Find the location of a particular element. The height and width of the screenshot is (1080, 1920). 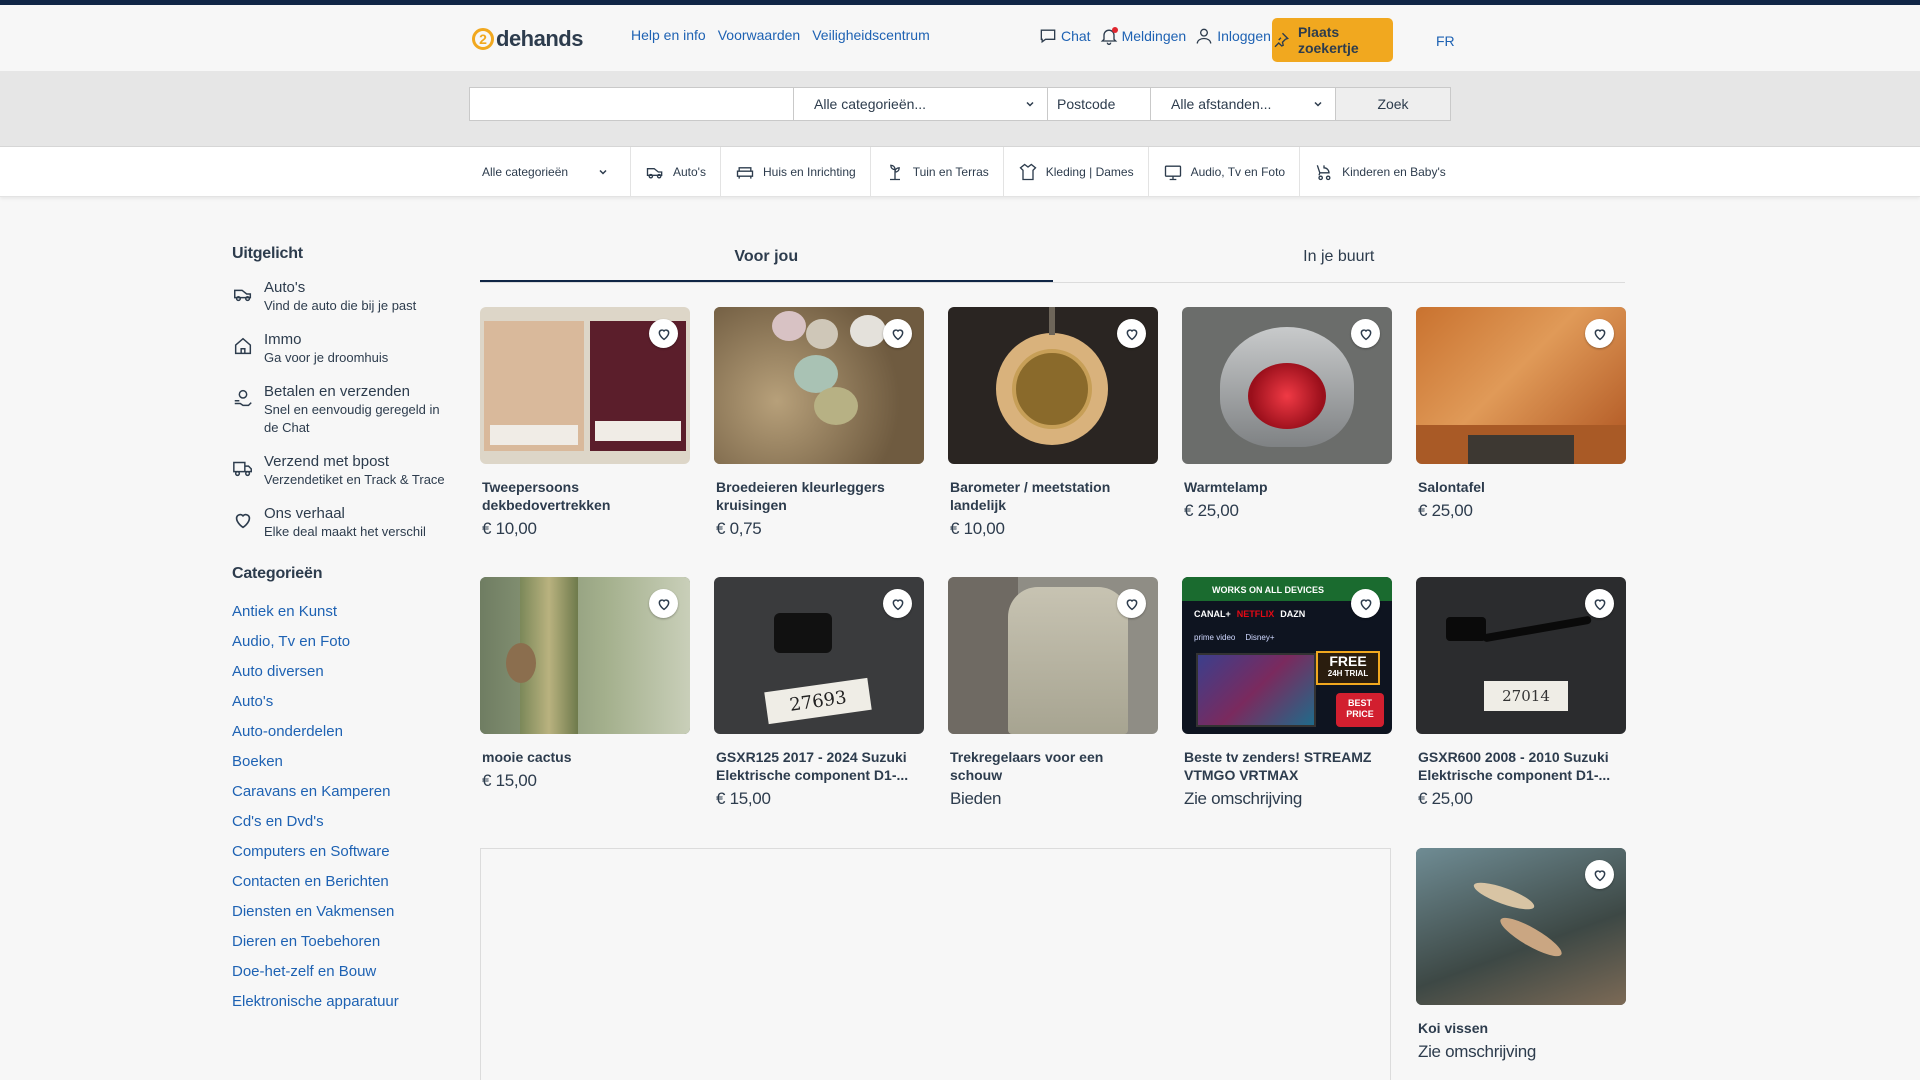

help-link: Help en info is located at coordinates (668, 35).